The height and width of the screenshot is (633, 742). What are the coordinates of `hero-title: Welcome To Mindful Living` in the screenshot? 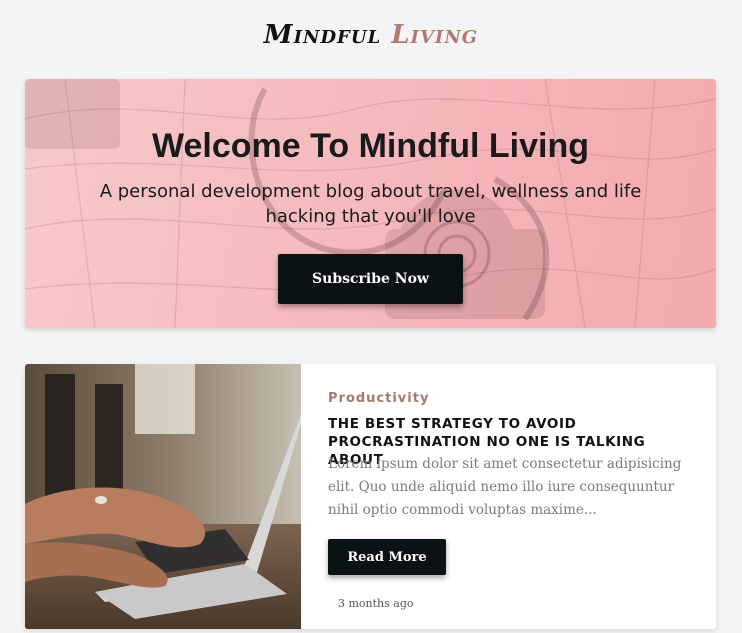 It's located at (370, 146).